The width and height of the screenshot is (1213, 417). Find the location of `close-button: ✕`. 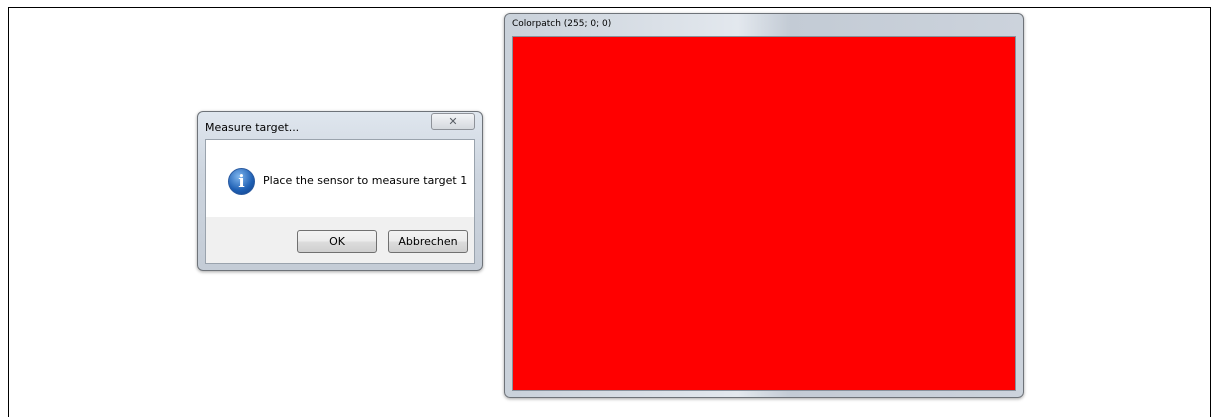

close-button: ✕ is located at coordinates (453, 121).